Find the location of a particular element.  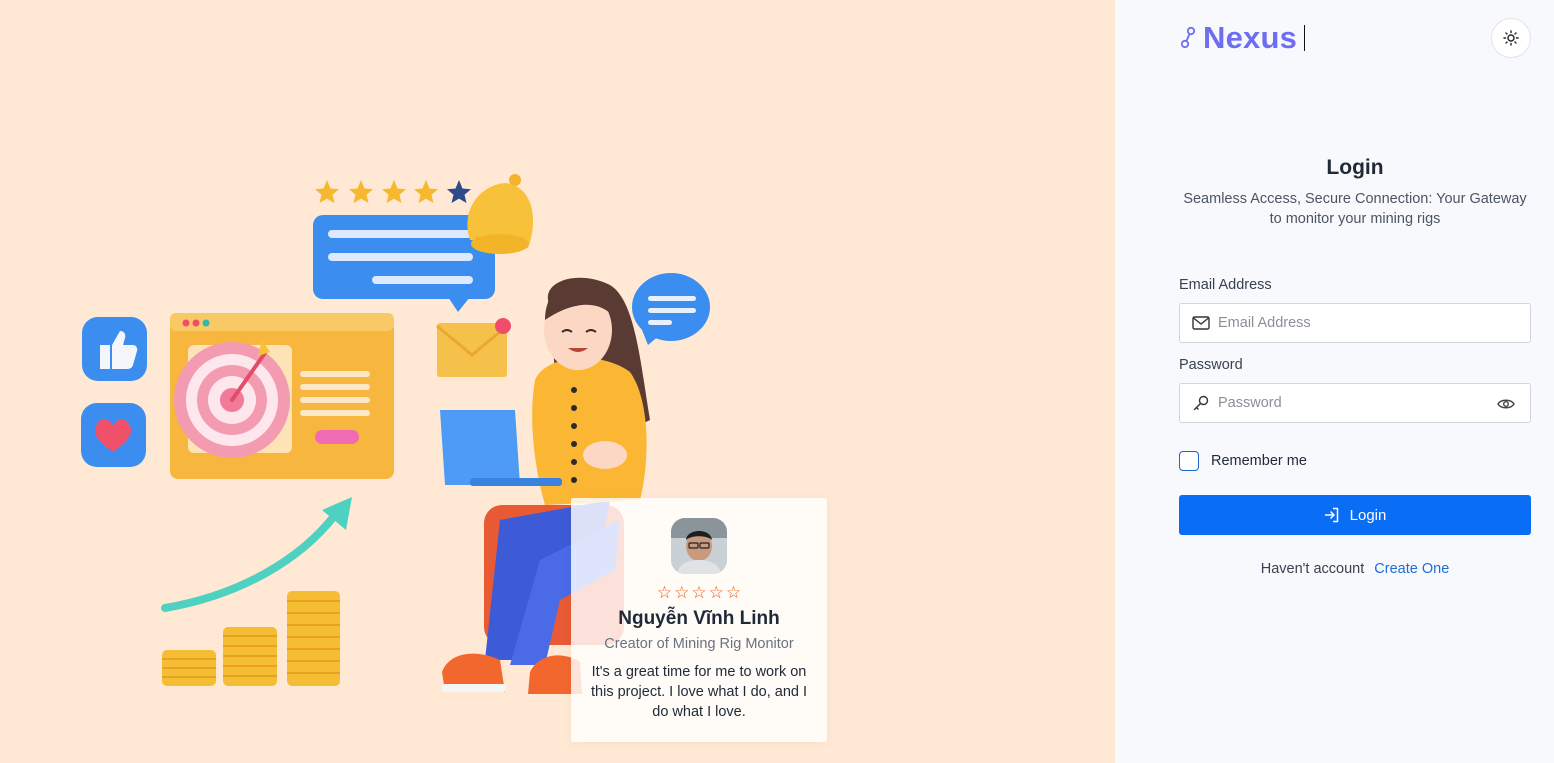

illustration-bell is located at coordinates (500, 214).